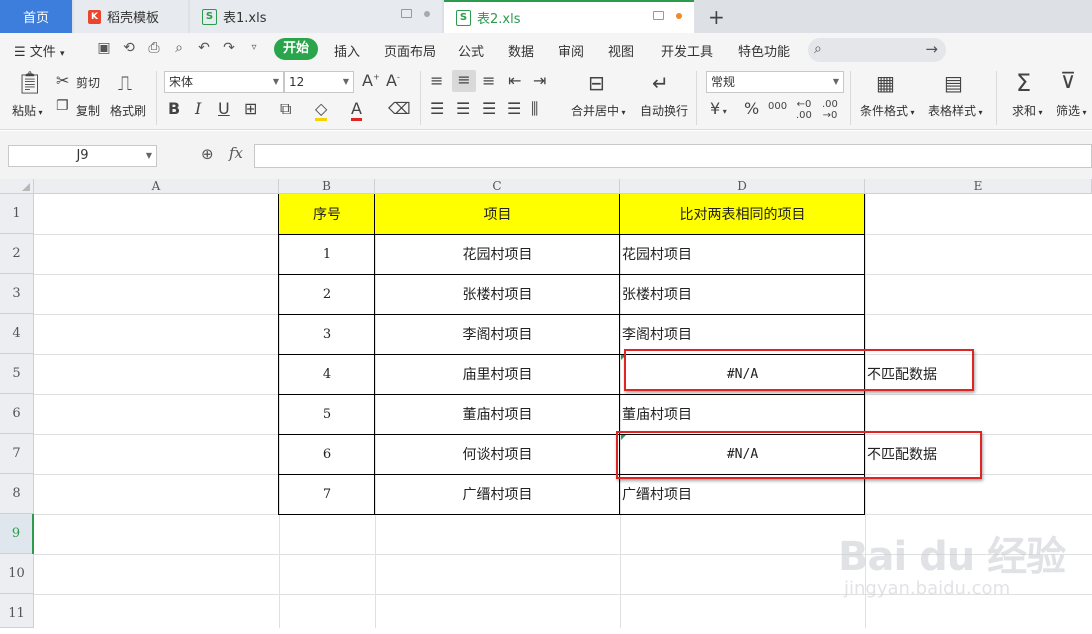  What do you see at coordinates (236, 153) in the screenshot?
I see `insert-function-button: fx` at bounding box center [236, 153].